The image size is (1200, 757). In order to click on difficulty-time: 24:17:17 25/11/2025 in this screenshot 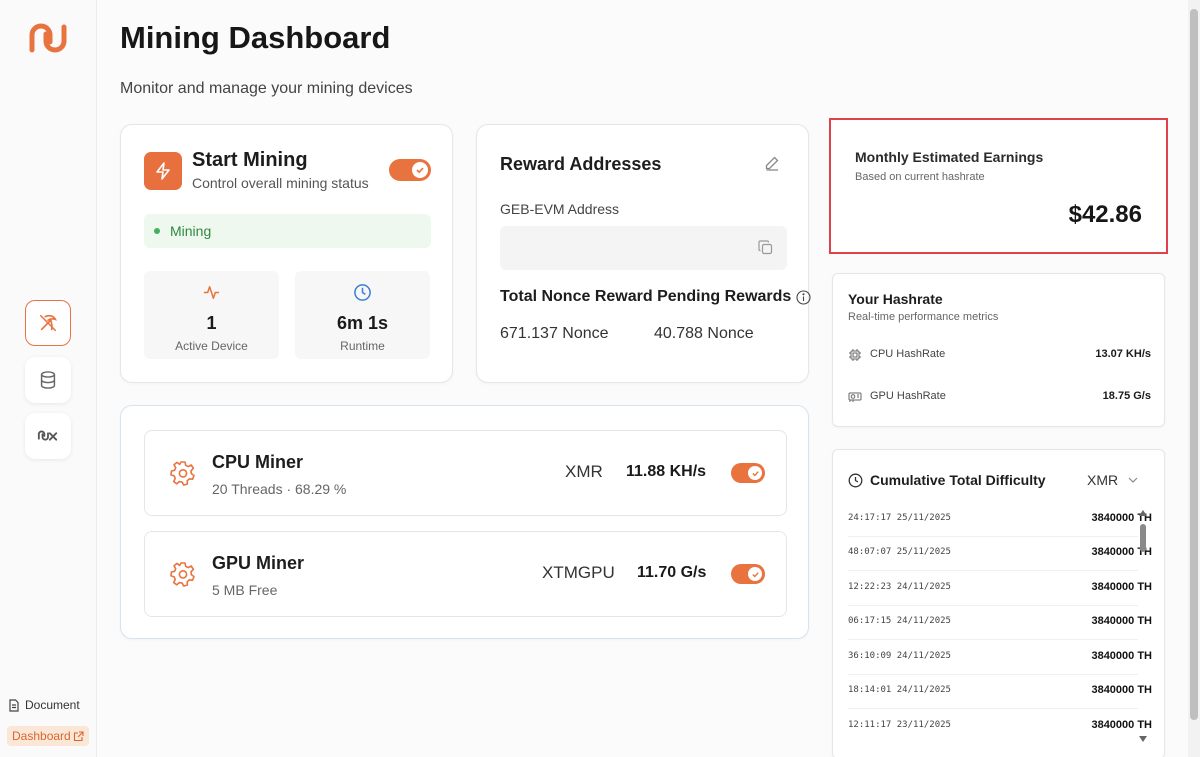, I will do `click(899, 518)`.